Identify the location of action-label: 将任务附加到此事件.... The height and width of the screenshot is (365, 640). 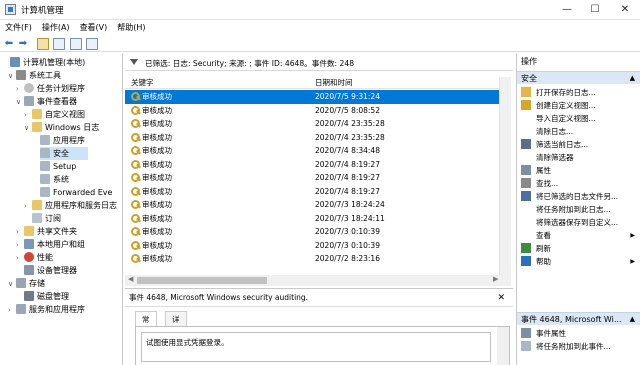
(573, 346).